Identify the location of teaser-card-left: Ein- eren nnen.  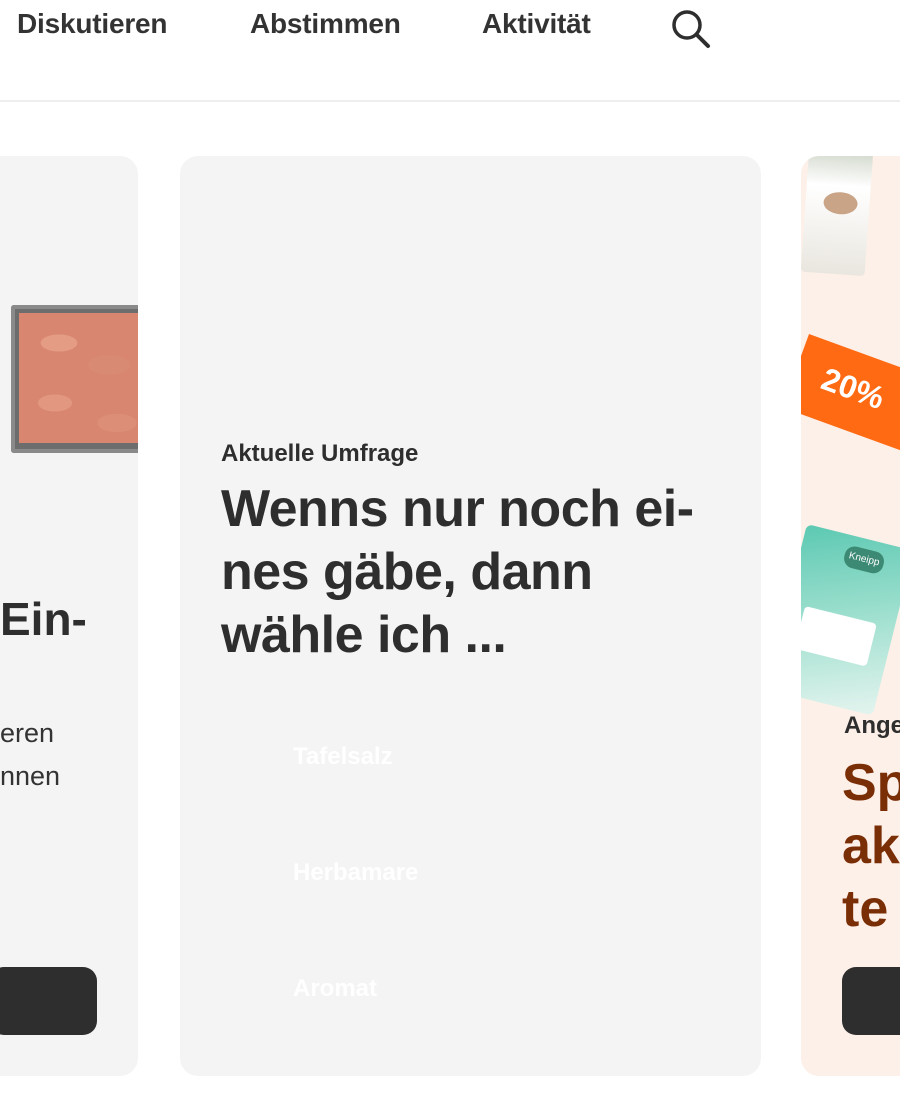
(69, 616).